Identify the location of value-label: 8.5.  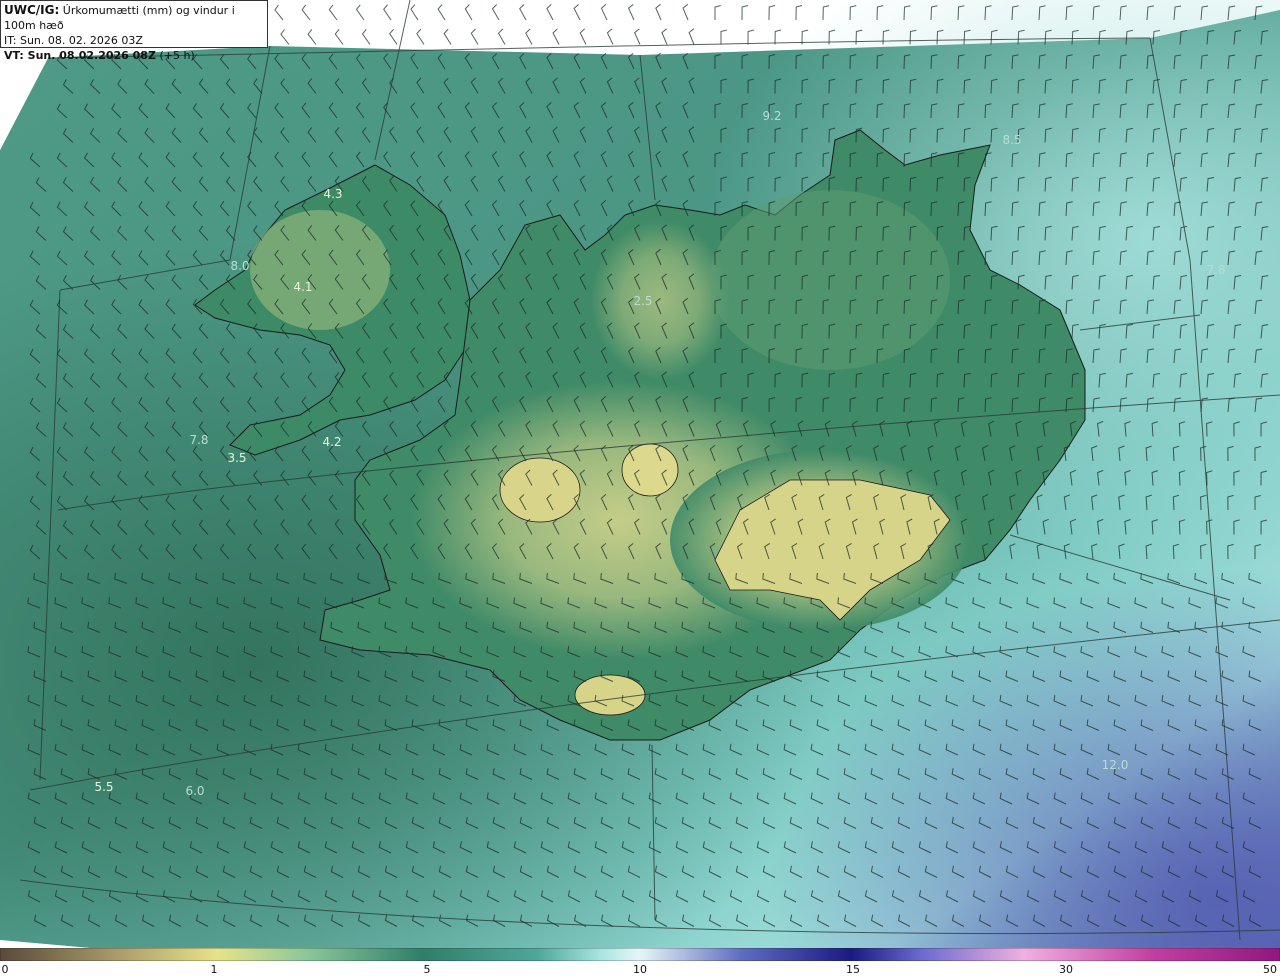
(1012, 140).